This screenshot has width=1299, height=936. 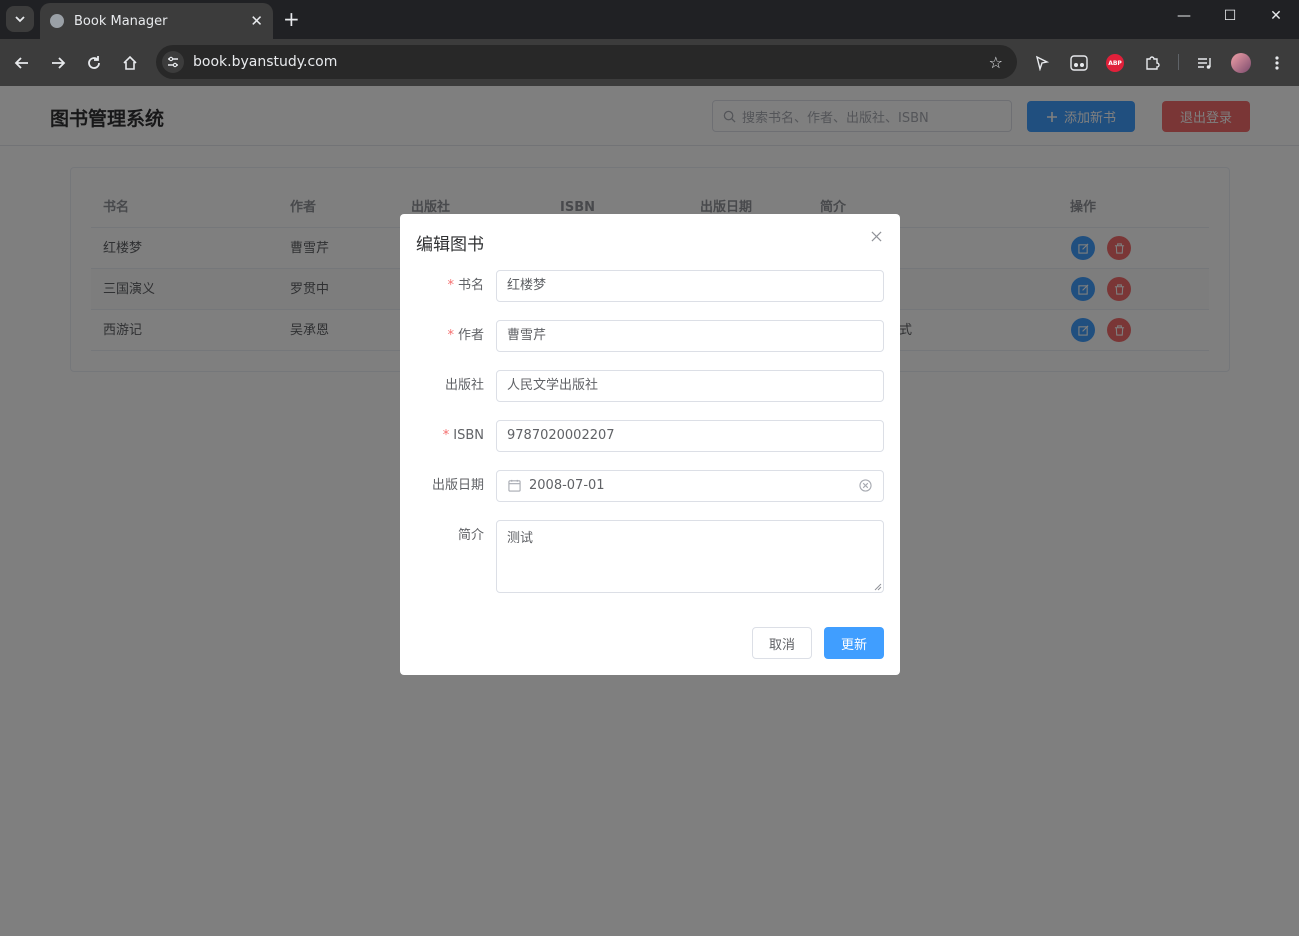 What do you see at coordinates (450, 245) in the screenshot?
I see `dialog-title: 编辑图书` at bounding box center [450, 245].